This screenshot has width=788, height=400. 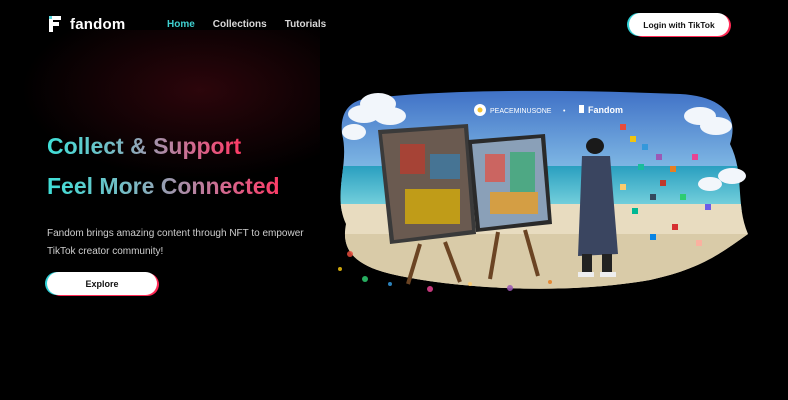 What do you see at coordinates (55, 24) in the screenshot?
I see `fandom-logo-icon` at bounding box center [55, 24].